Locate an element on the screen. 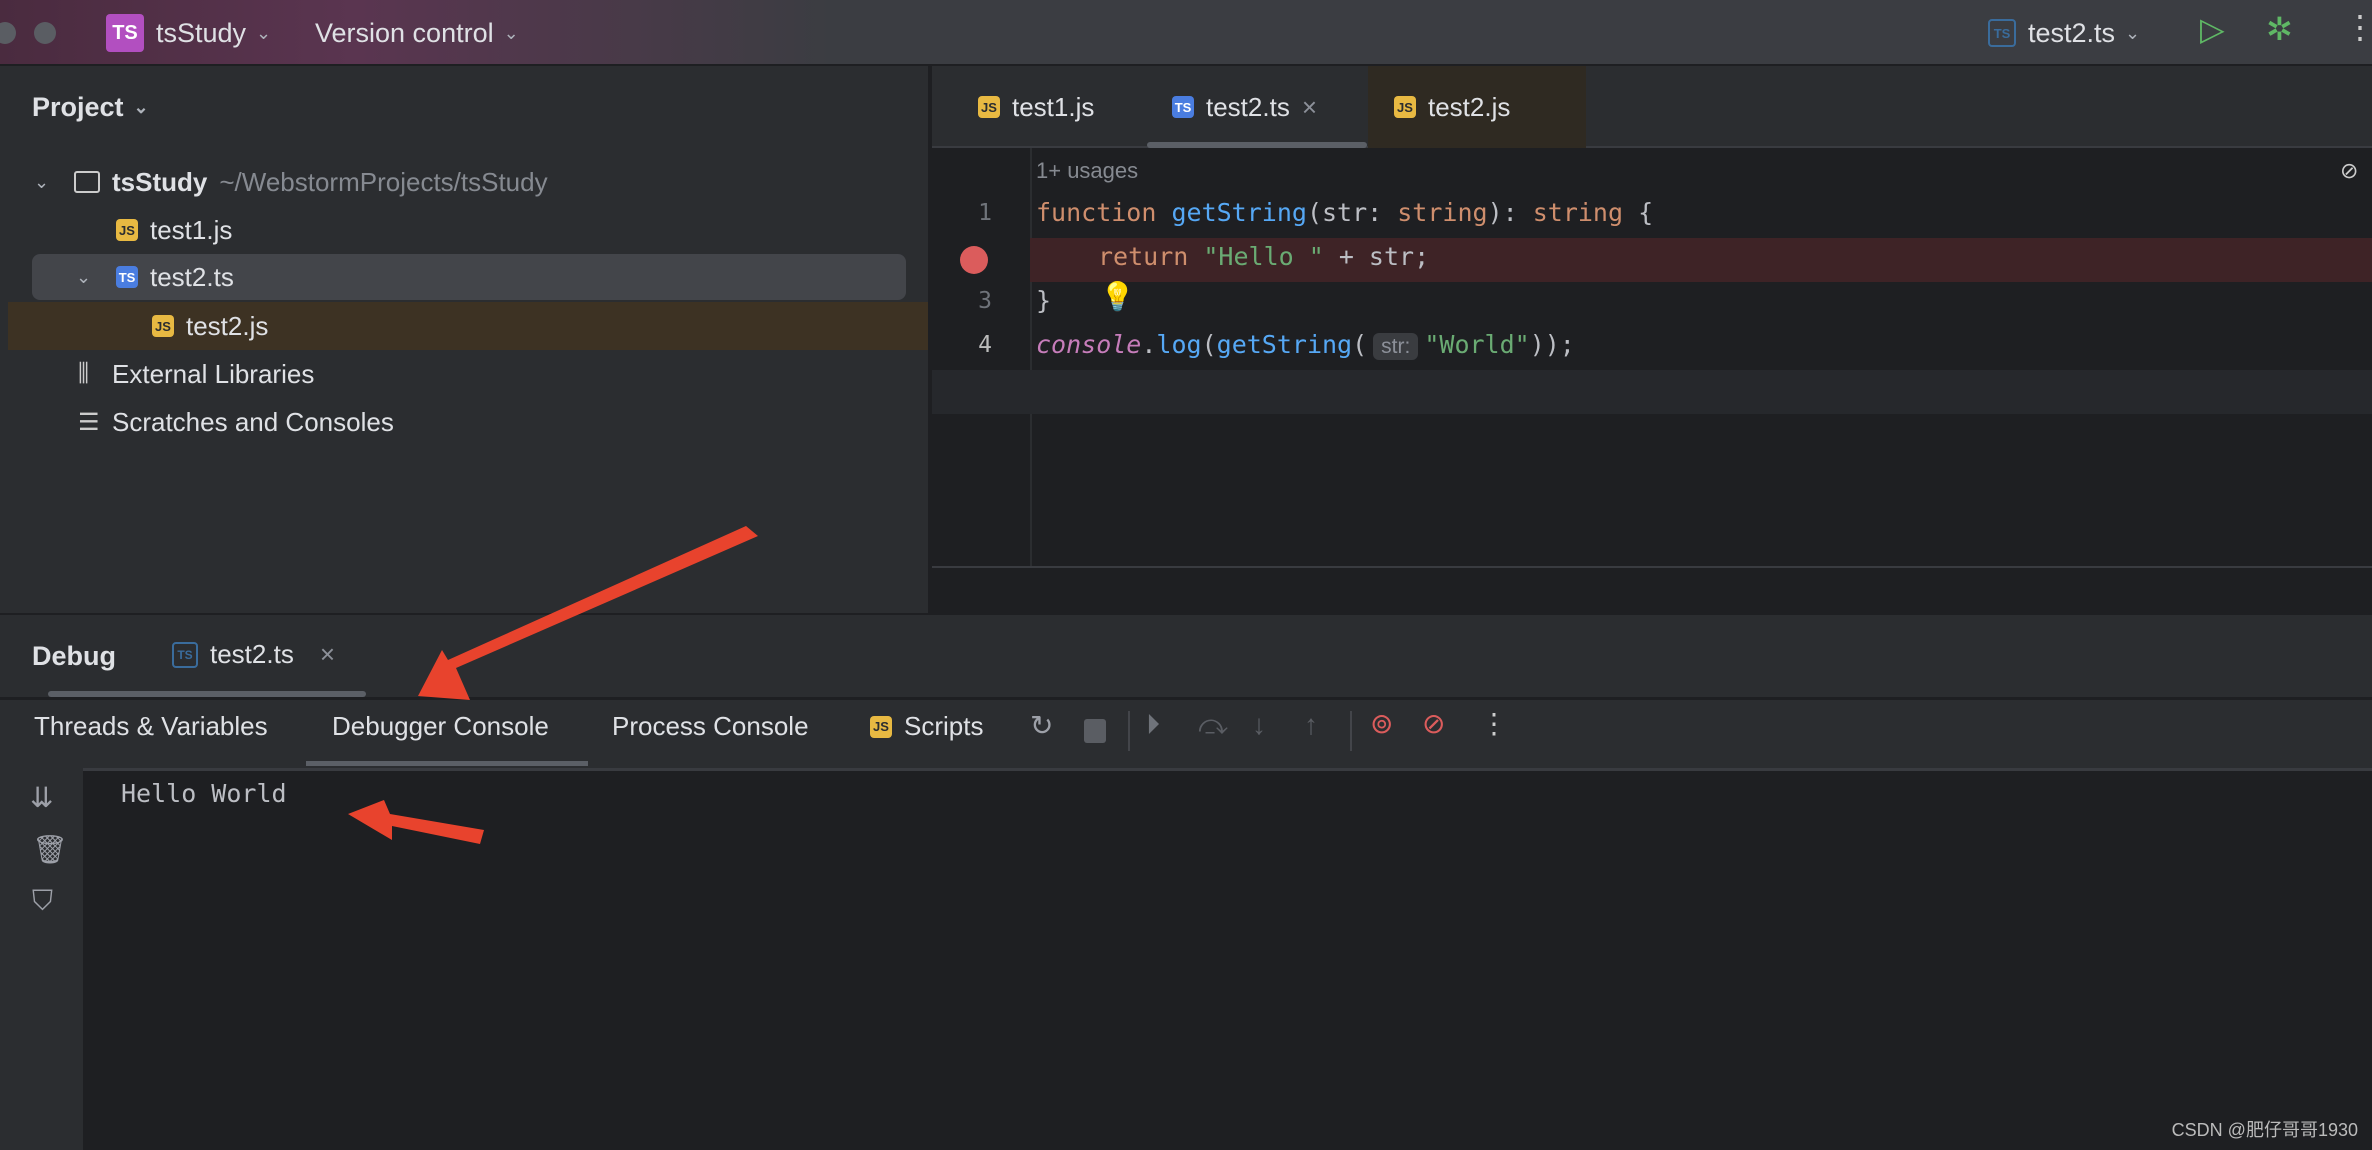 The height and width of the screenshot is (1150, 2372). annotation-arrows is located at coordinates (553, 685).